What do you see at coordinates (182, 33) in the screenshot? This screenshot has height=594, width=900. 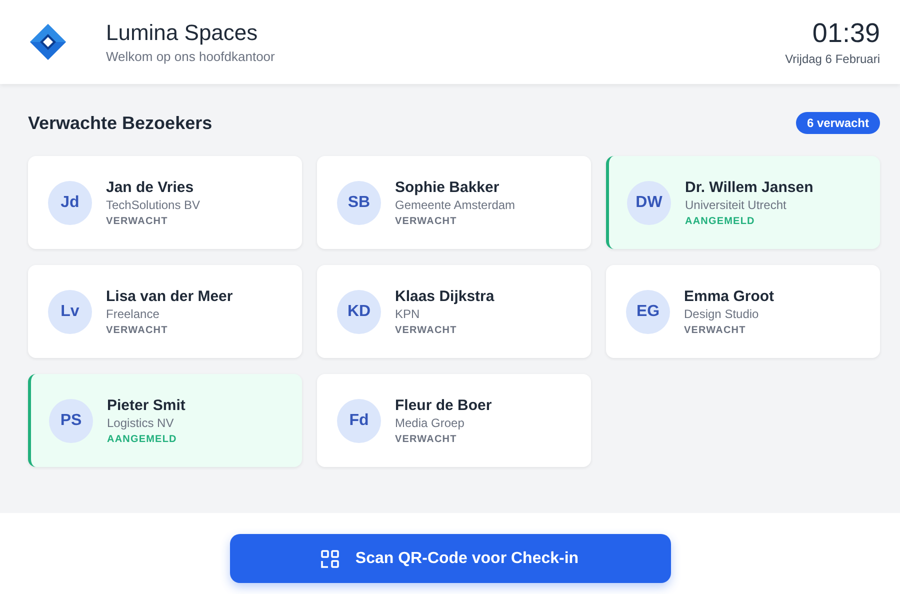 I see `app-title: Lumina Spaces` at bounding box center [182, 33].